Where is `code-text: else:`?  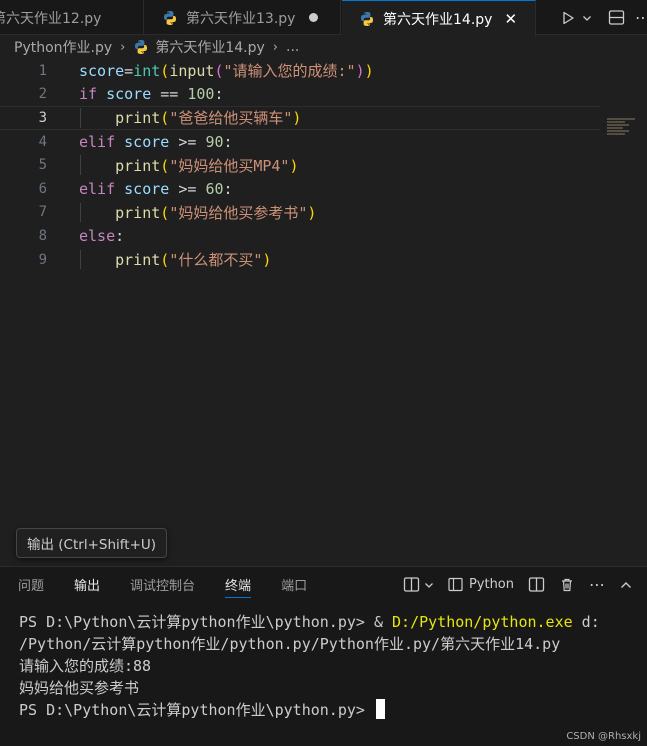
code-text: else: is located at coordinates (102, 235).